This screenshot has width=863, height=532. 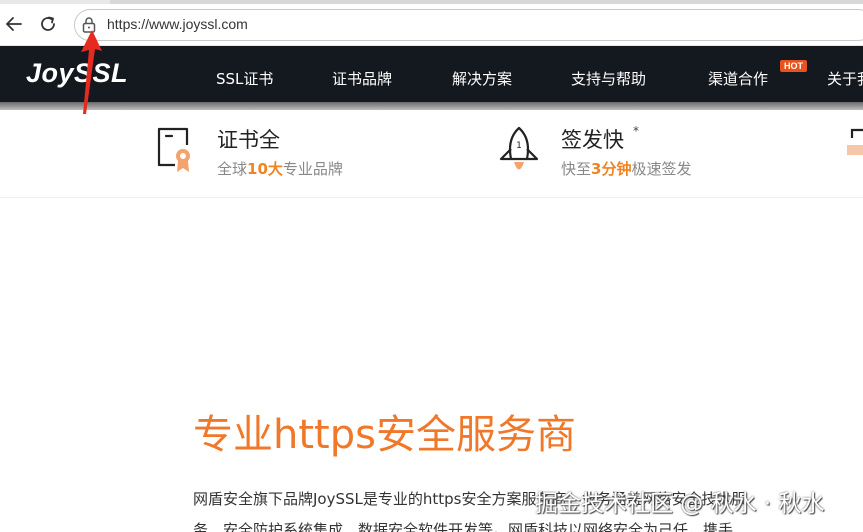 What do you see at coordinates (626, 169) in the screenshot?
I see `feature-sub-fast: 快至3分钟极速签发` at bounding box center [626, 169].